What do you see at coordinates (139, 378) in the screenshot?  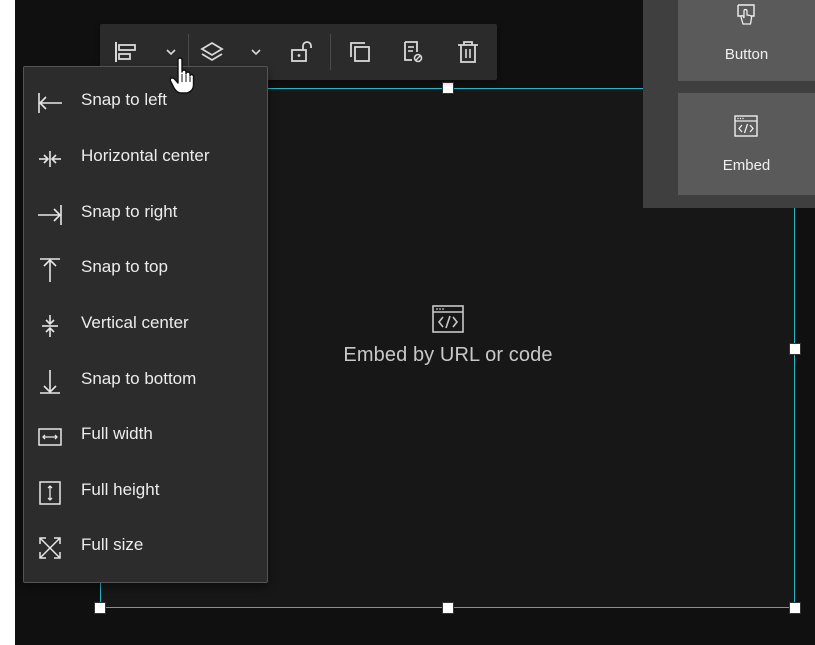 I see `menu-item-label: Snap to bottom` at bounding box center [139, 378].